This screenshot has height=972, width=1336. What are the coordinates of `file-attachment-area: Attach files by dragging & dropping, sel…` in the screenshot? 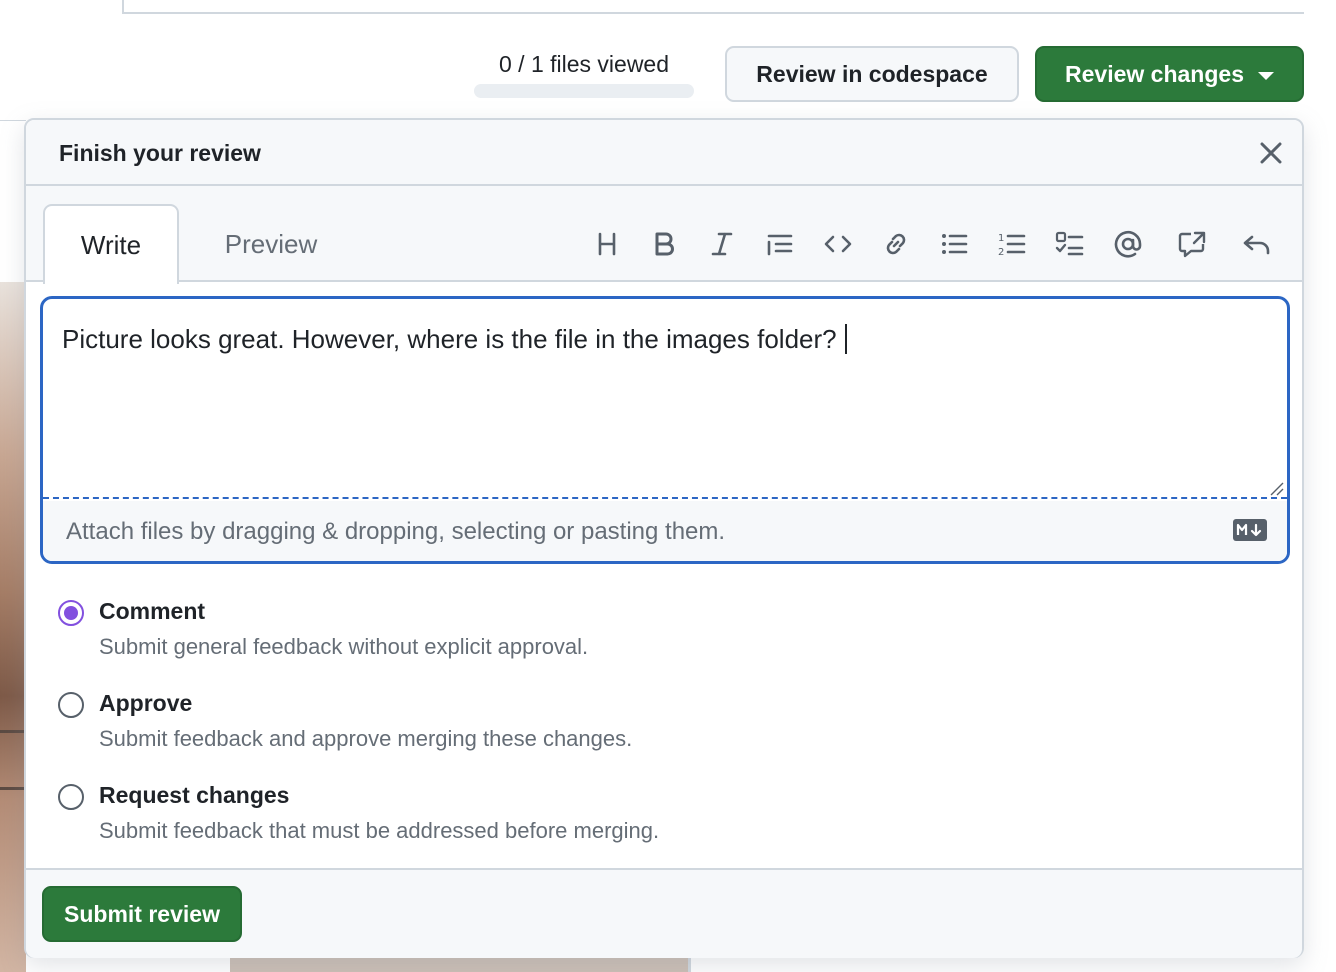 It's located at (665, 531).